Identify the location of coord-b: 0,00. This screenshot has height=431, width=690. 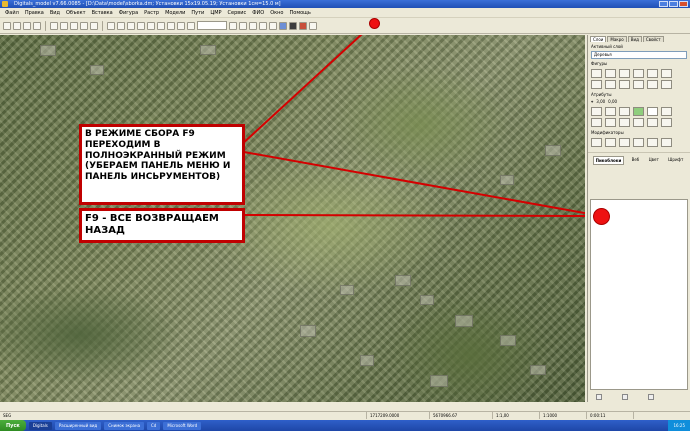
(612, 101).